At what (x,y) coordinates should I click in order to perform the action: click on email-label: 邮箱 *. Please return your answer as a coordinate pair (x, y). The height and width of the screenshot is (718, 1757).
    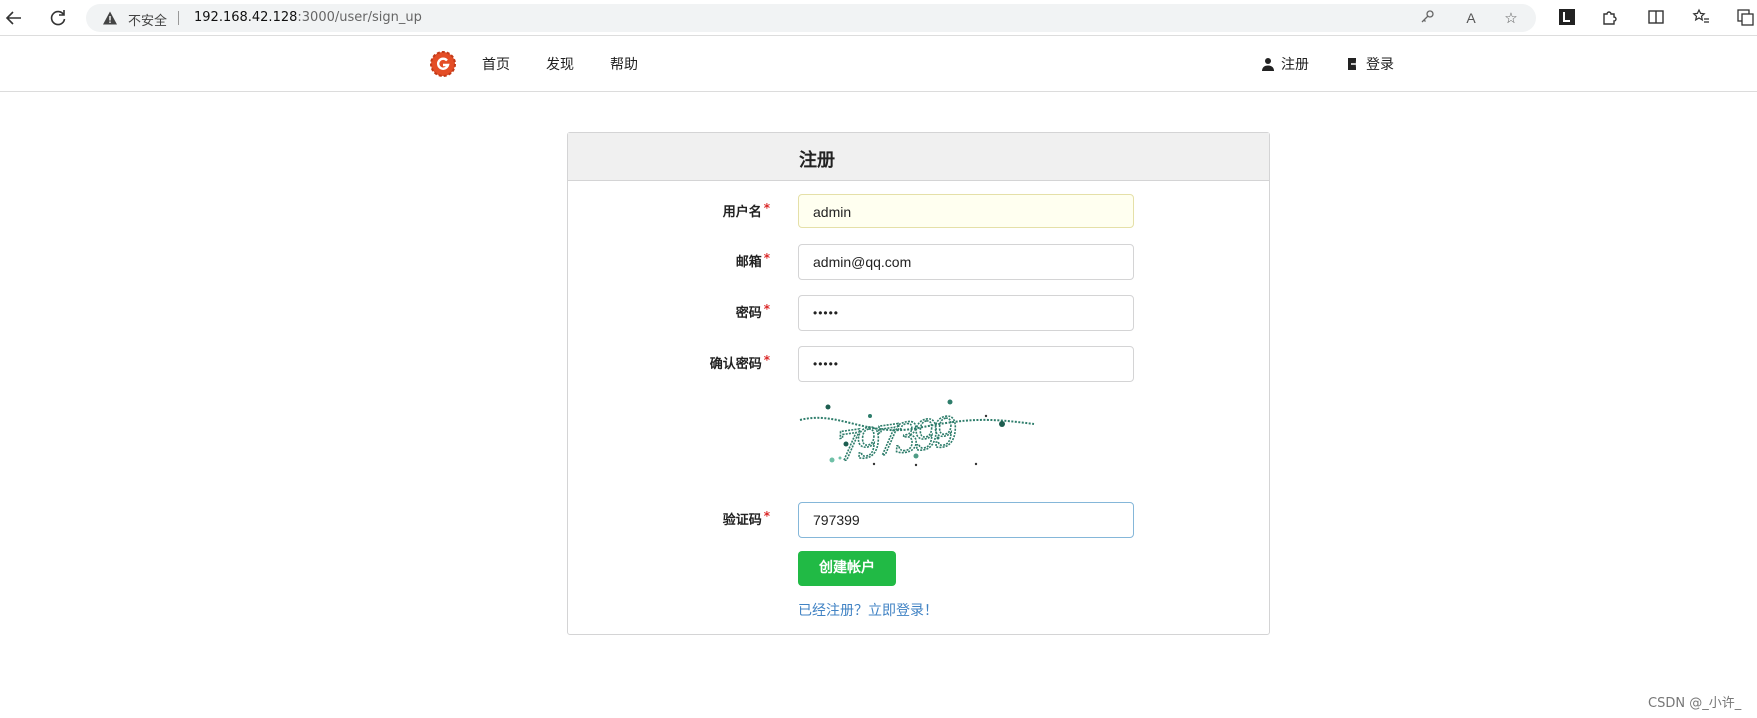
    Looking at the image, I should click on (700, 260).